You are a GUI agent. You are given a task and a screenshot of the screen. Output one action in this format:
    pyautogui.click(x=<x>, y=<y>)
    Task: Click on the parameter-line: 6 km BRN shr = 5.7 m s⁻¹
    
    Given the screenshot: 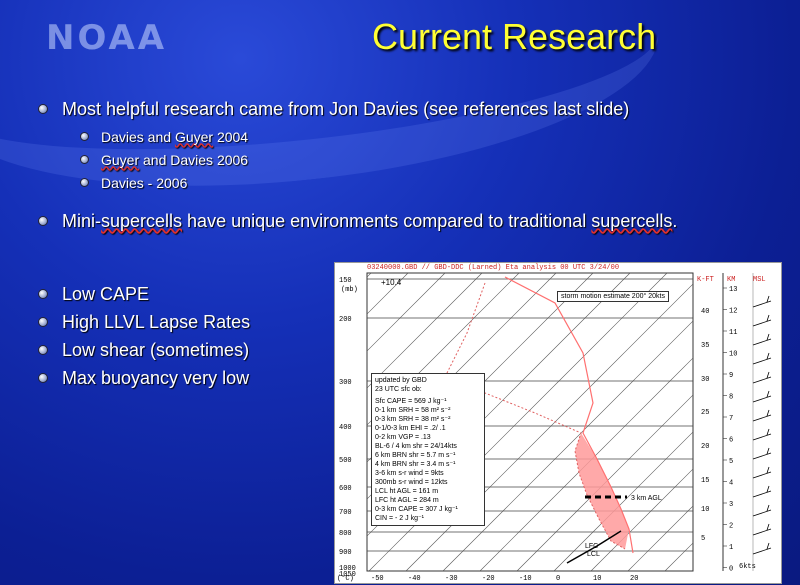 What is the action you would take?
    pyautogui.click(x=415, y=455)
    